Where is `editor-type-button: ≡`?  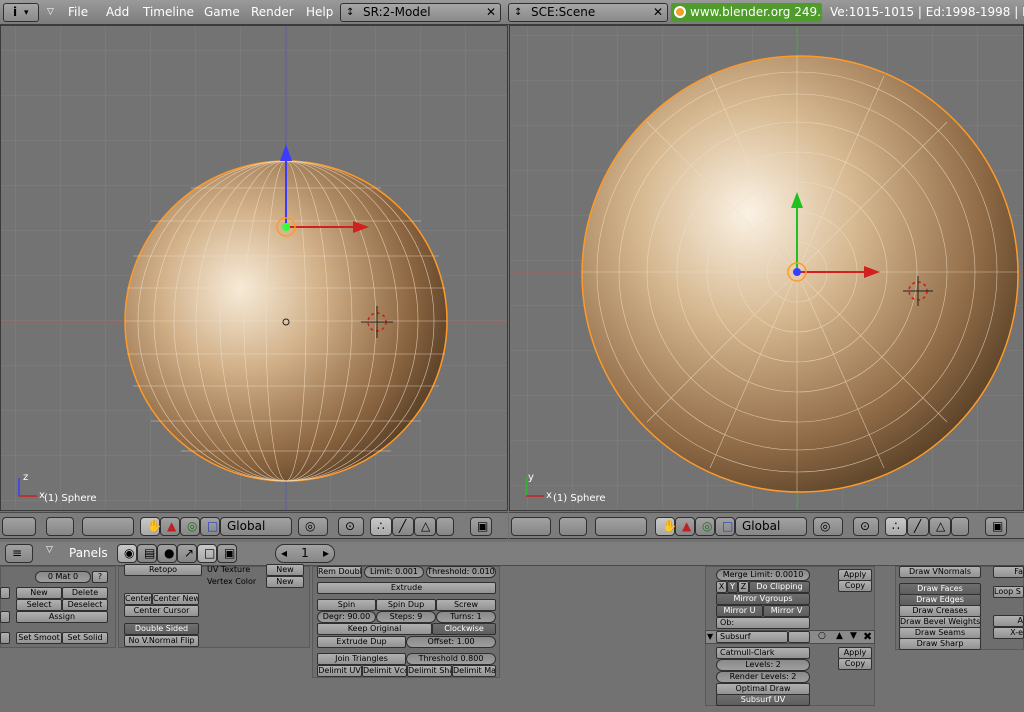 editor-type-button: ≡ is located at coordinates (19, 553).